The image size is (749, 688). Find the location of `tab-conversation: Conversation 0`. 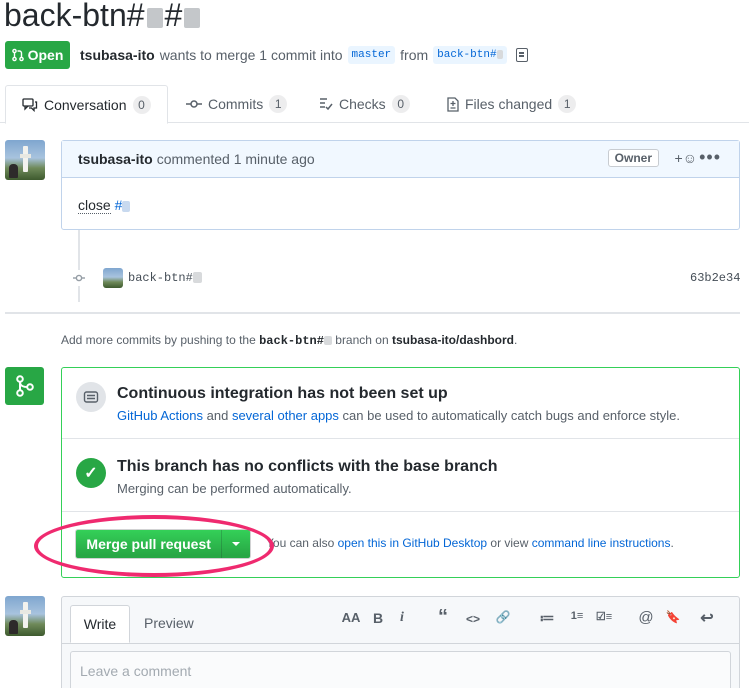

tab-conversation: Conversation 0 is located at coordinates (86, 104).